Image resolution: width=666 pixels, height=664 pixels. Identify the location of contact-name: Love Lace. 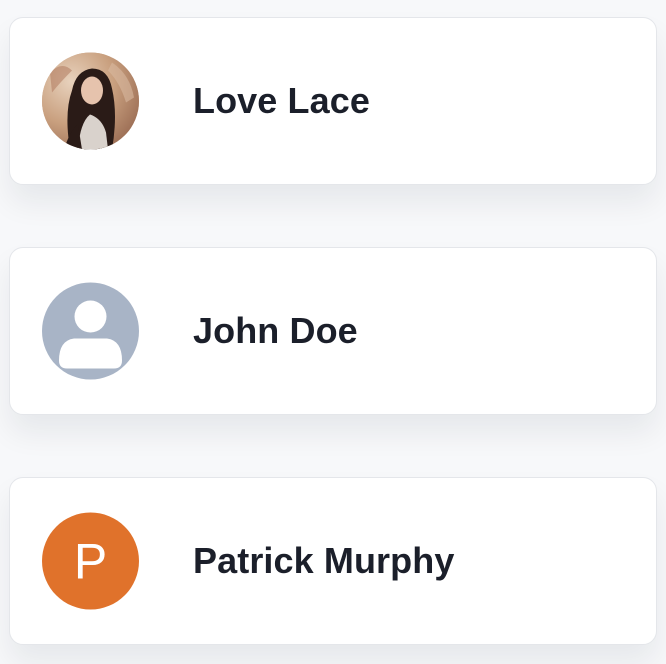
(281, 100).